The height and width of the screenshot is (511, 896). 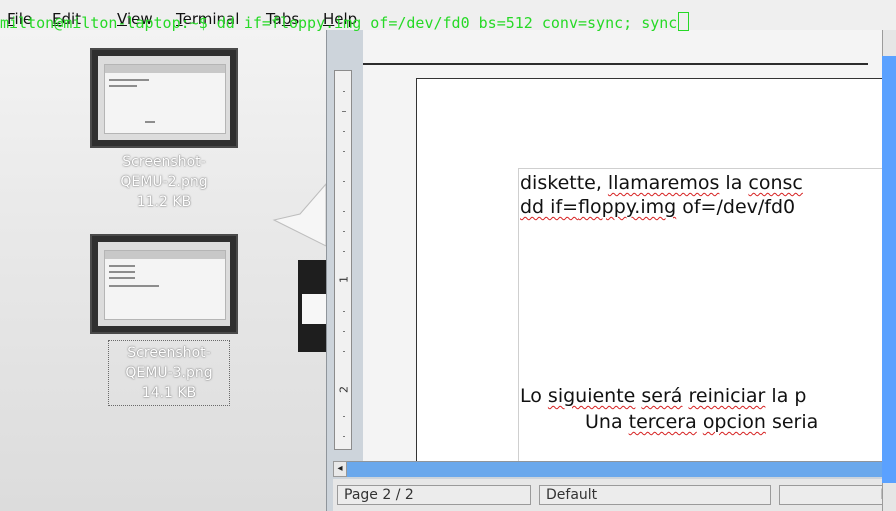 I want to click on ruler-label: 1, so click(x=344, y=279).